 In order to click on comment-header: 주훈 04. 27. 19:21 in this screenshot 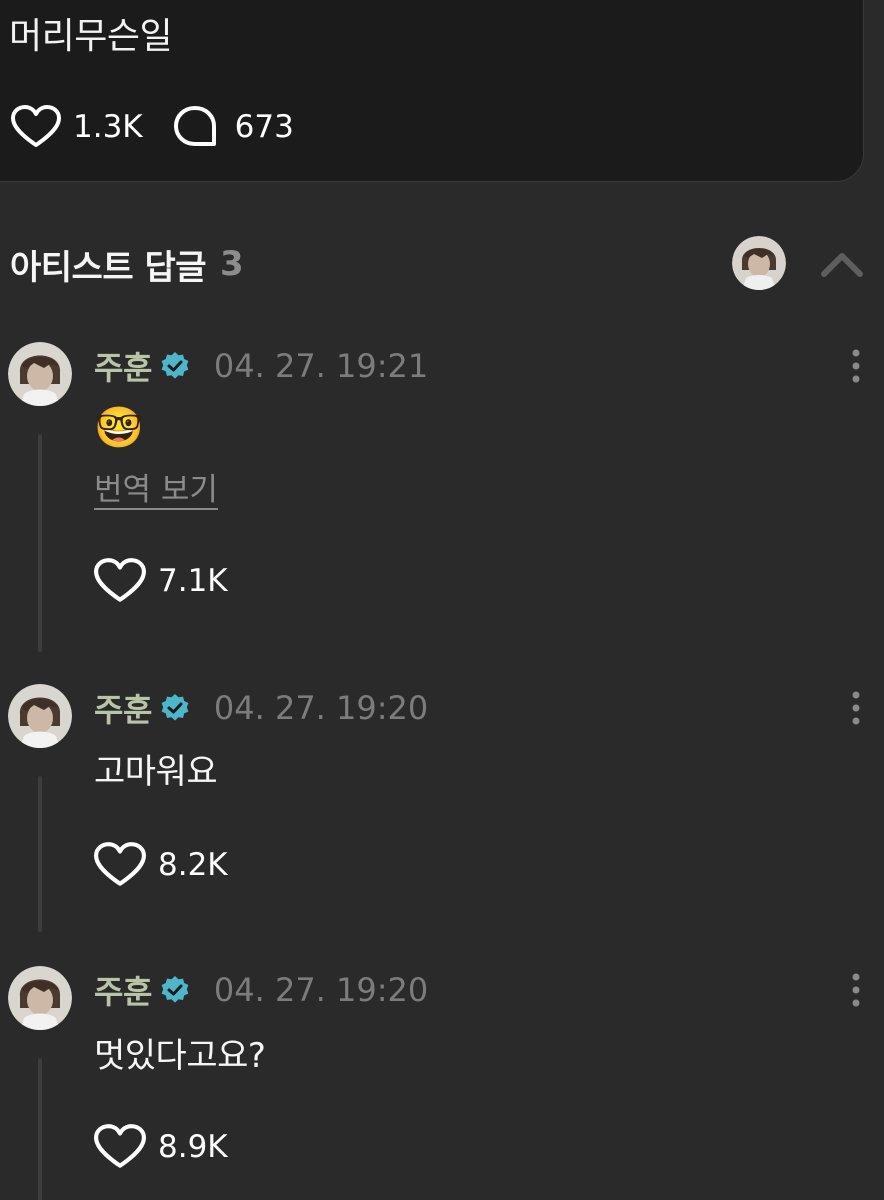, I will do `click(261, 366)`.